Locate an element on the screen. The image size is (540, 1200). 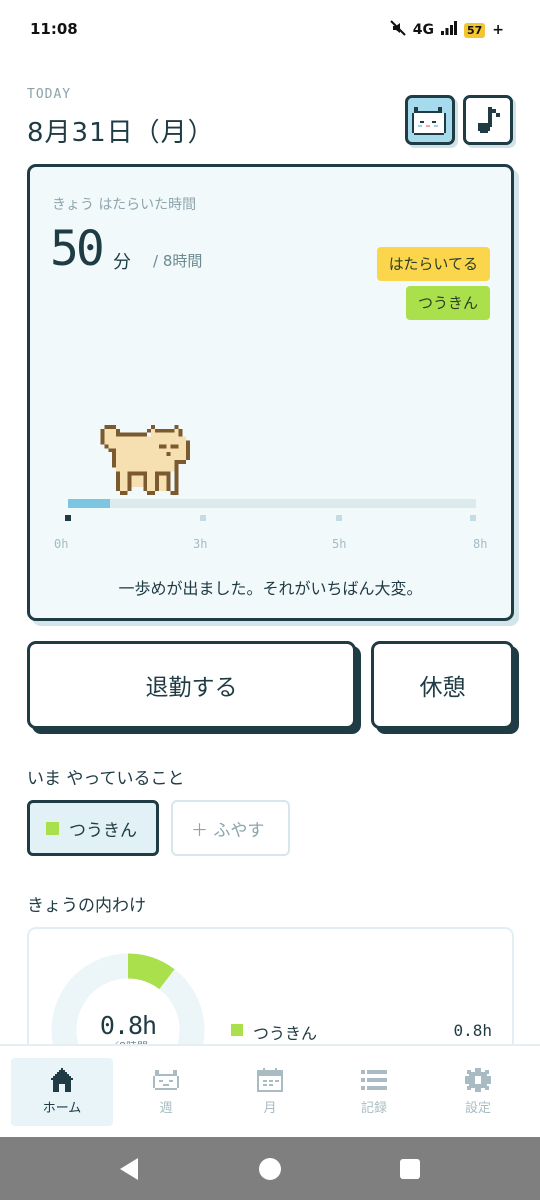
nav-records-label: 記録 is located at coordinates (373, 1108).